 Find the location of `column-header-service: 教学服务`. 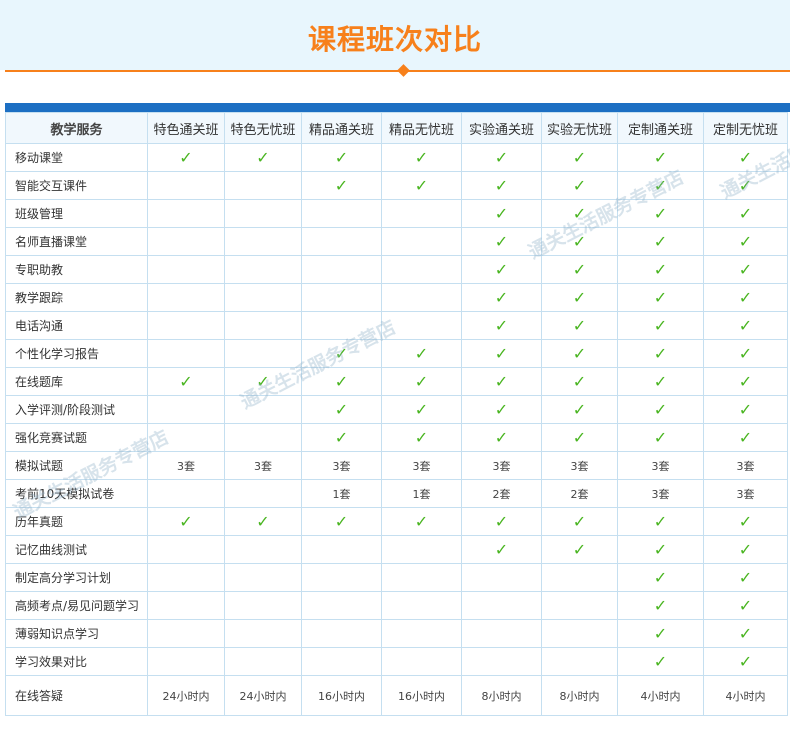

column-header-service: 教学服务 is located at coordinates (76, 128).